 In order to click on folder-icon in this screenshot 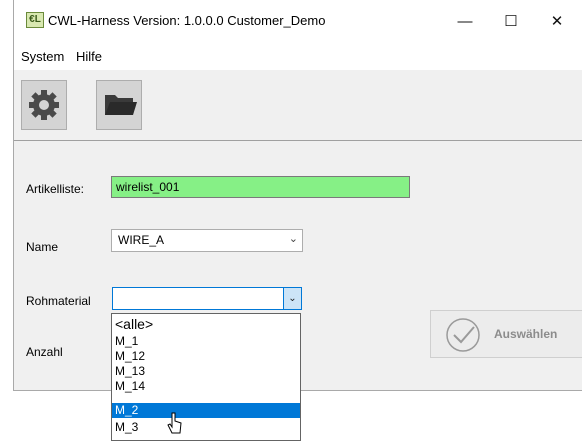, I will do `click(121, 105)`.